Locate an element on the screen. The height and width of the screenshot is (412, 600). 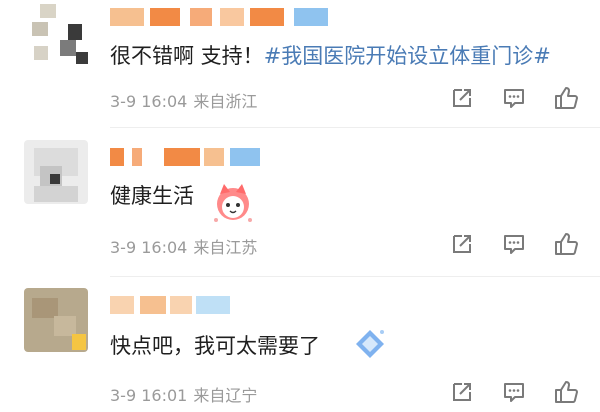
comment-meta: 3-9 16:04 来自江苏 is located at coordinates (183, 246).